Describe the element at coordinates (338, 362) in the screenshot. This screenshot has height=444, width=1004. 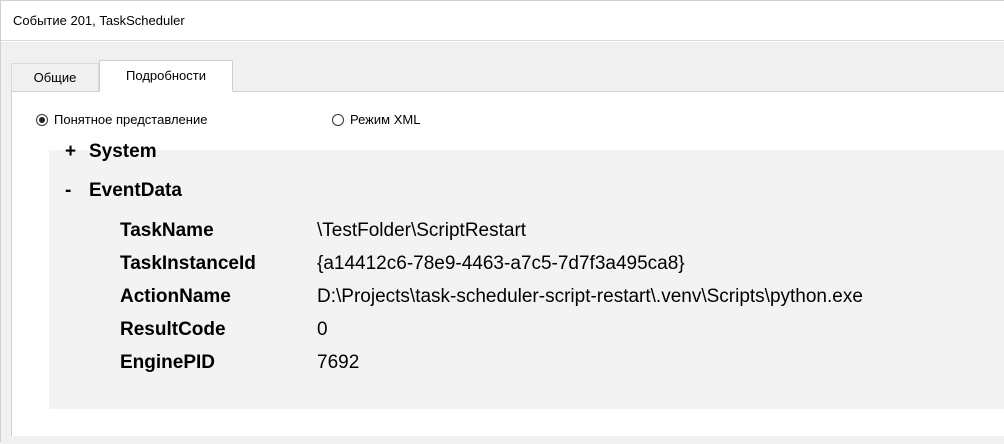
I see `field-value: 7692` at that location.